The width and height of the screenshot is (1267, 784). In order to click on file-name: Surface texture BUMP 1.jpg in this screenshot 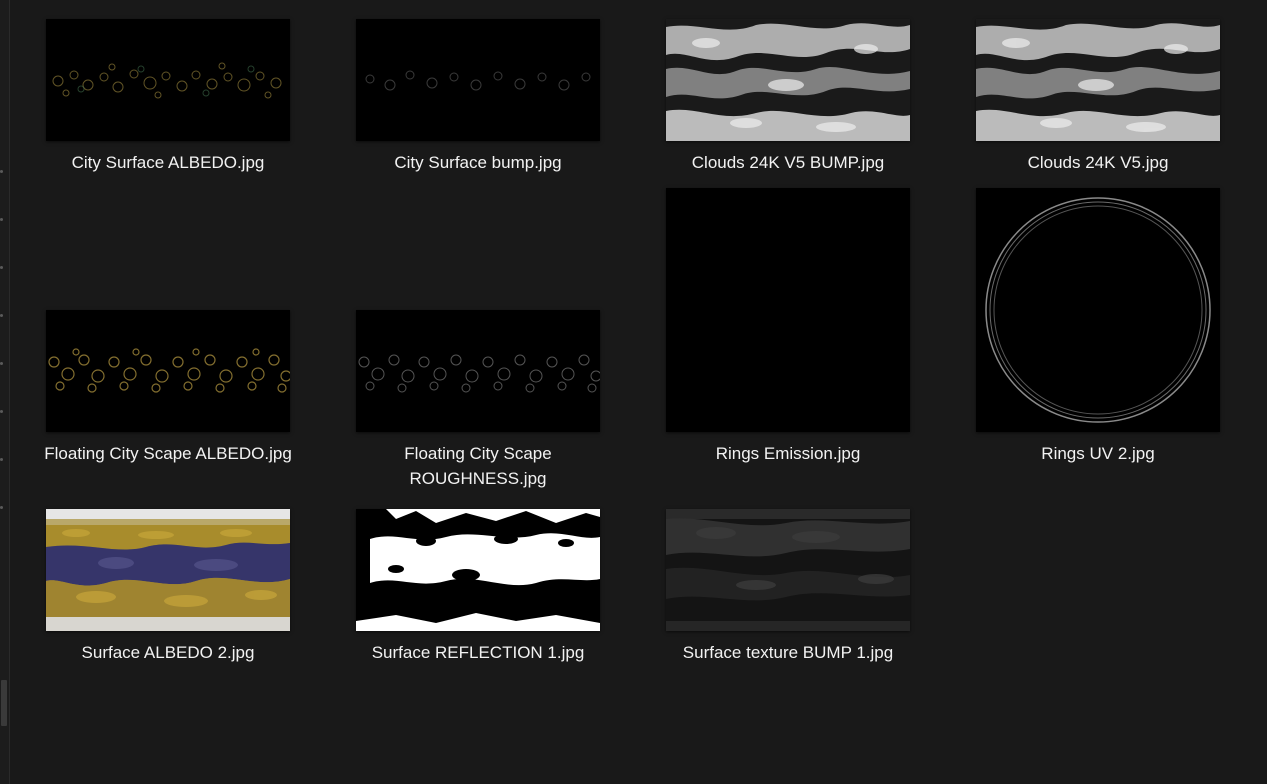, I will do `click(788, 652)`.